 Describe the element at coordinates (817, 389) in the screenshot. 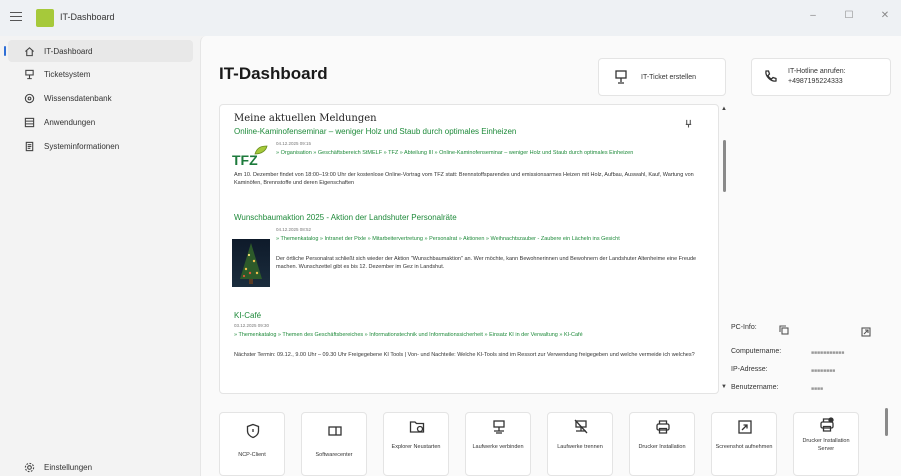

I see `username-value: ■■■■` at that location.